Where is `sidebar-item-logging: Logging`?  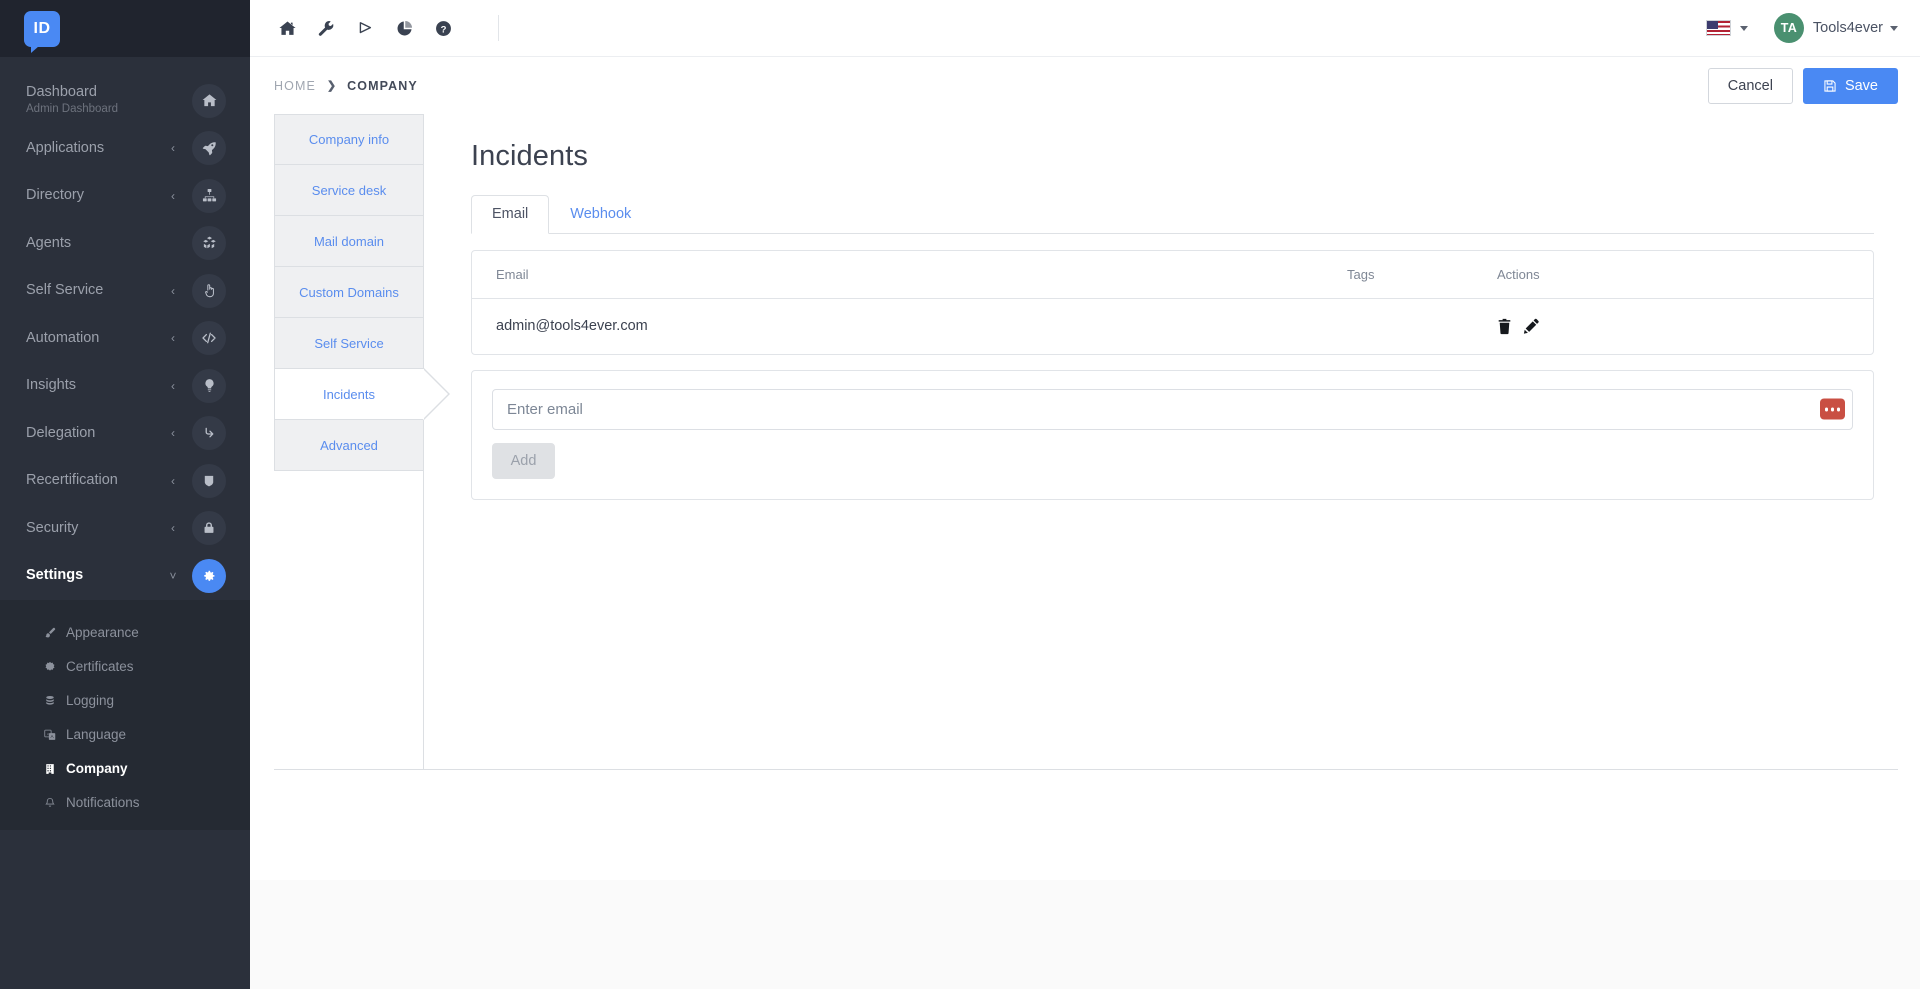
sidebar-item-logging: Logging is located at coordinates (125, 701).